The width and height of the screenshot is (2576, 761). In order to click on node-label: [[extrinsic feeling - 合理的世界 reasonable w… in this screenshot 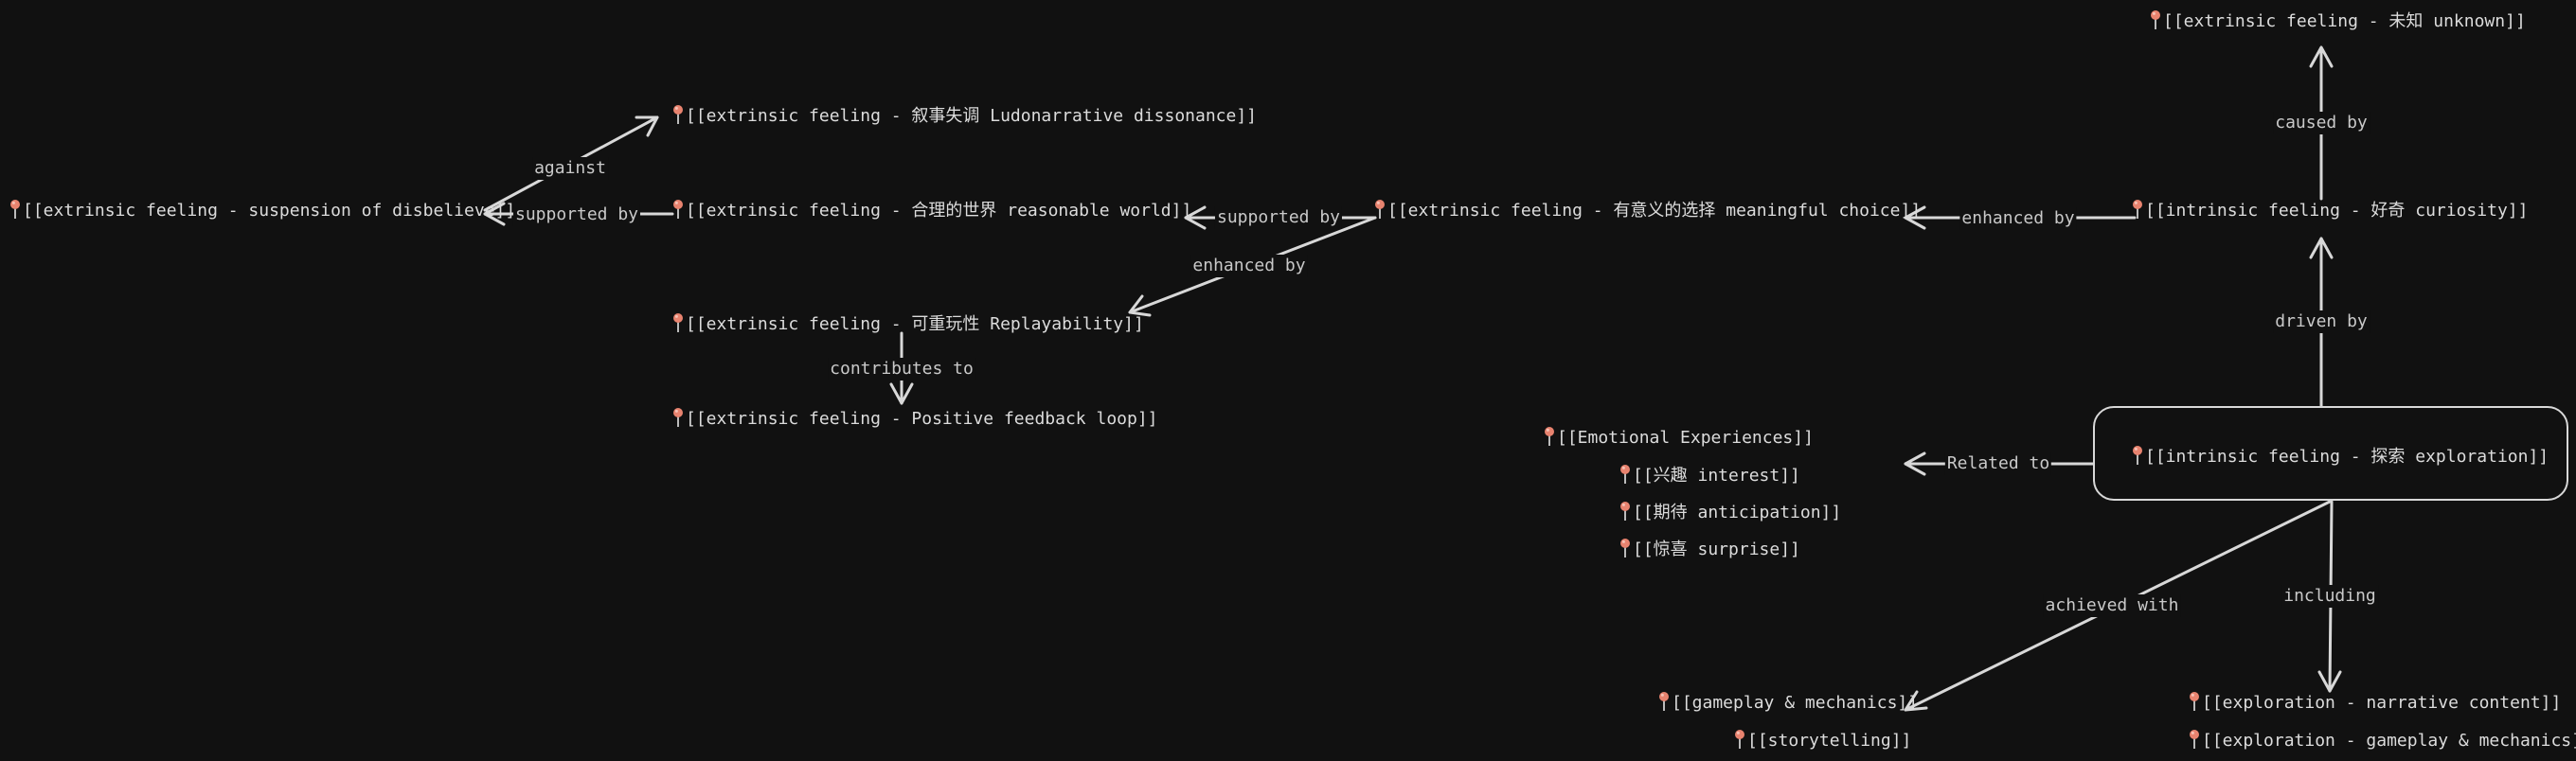, I will do `click(939, 211)`.